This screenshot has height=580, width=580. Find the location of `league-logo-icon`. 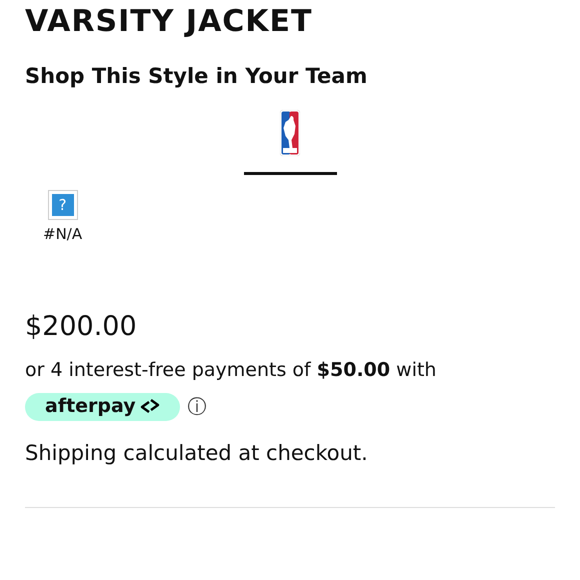

league-logo-icon is located at coordinates (290, 133).